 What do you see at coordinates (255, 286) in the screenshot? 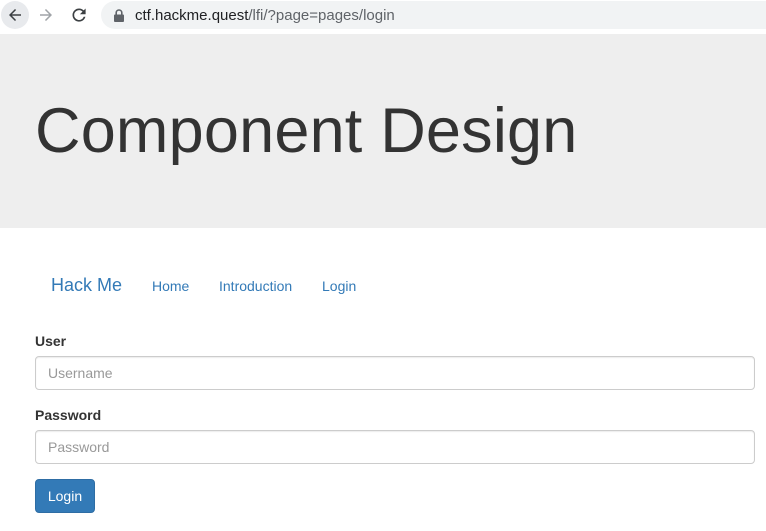
I see `nav-item-introduction: Introduction` at bounding box center [255, 286].